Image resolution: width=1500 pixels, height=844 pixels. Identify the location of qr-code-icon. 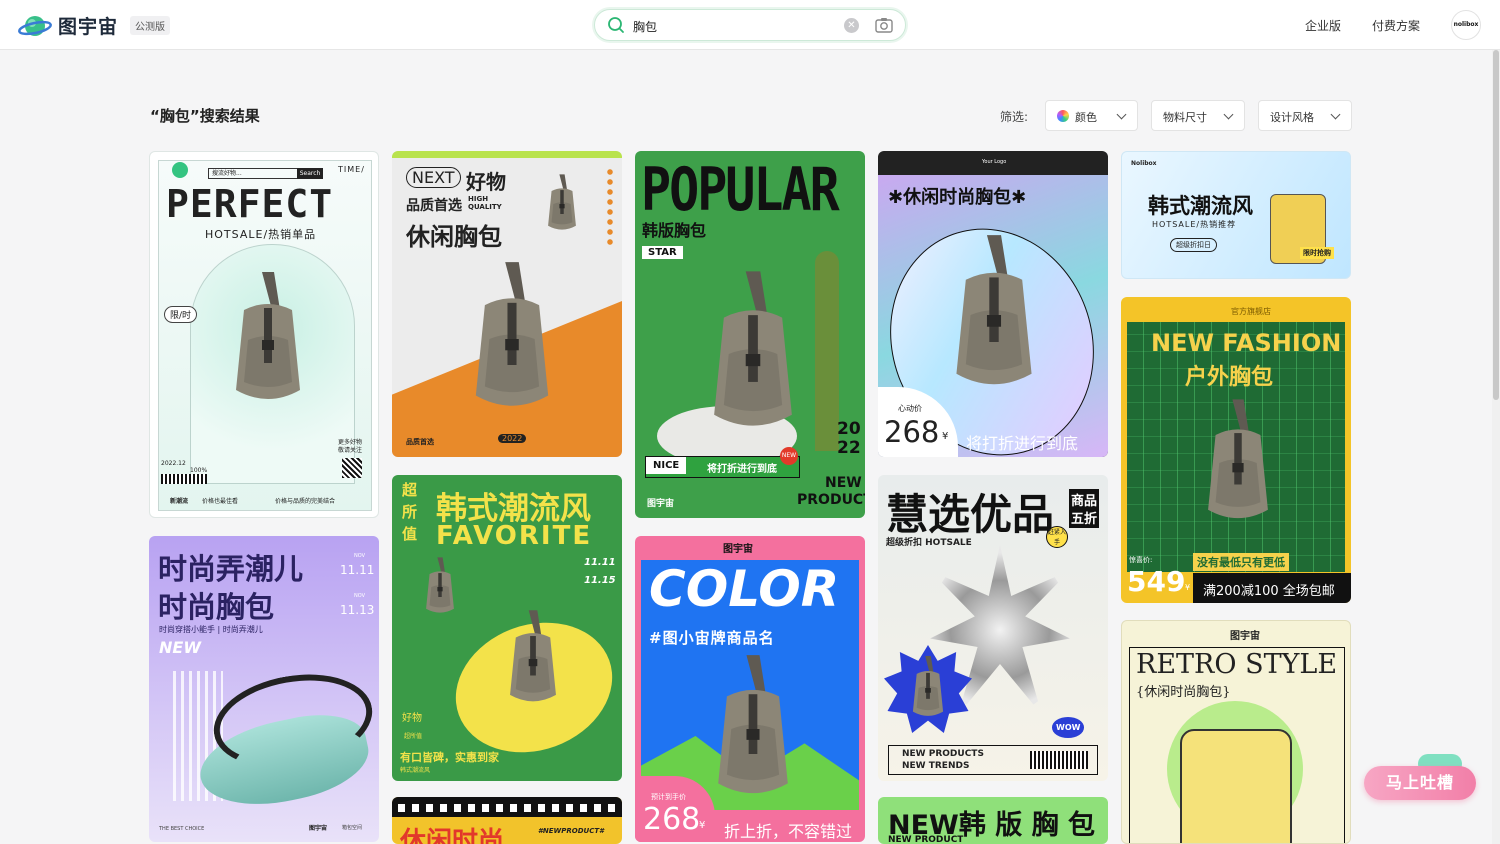
(352, 468).